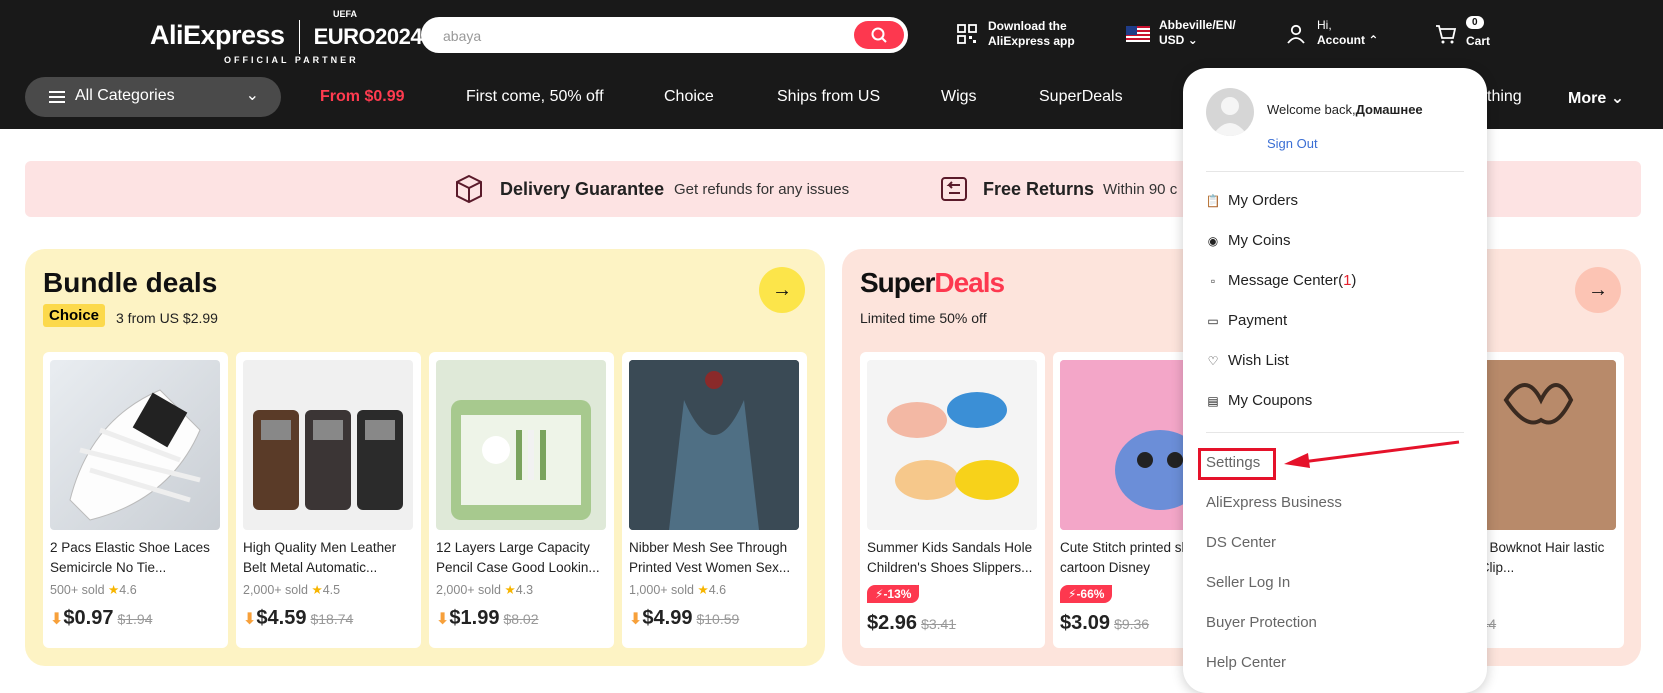 The image size is (1663, 693). I want to click on coin-icon: ◉, so click(1213, 240).